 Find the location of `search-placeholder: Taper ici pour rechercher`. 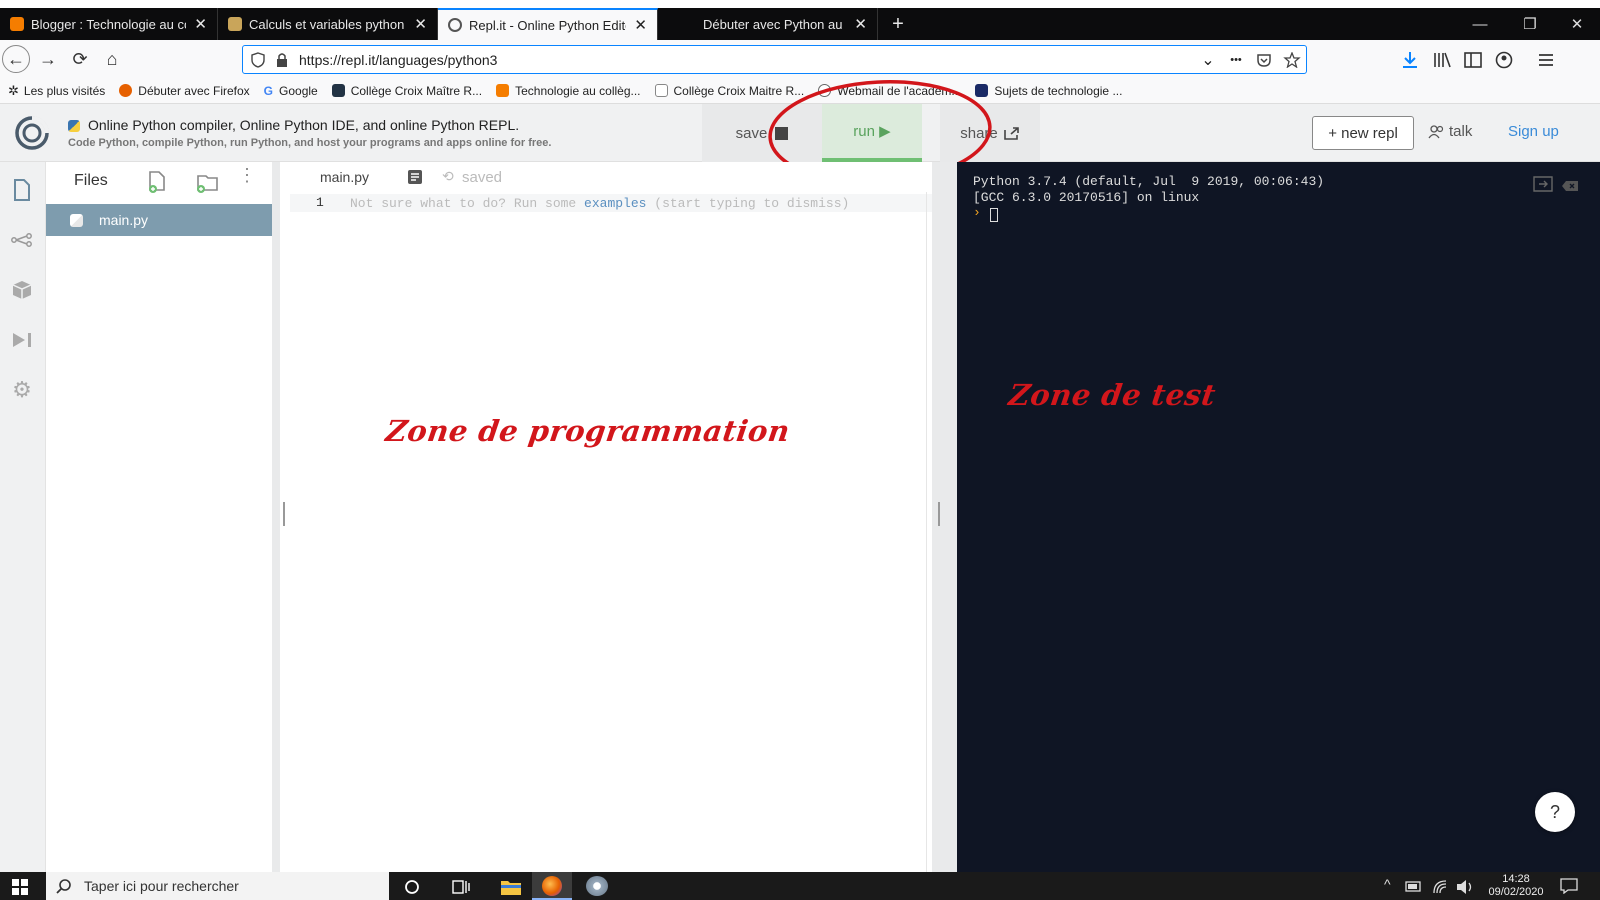

search-placeholder: Taper ici pour rechercher is located at coordinates (161, 886).